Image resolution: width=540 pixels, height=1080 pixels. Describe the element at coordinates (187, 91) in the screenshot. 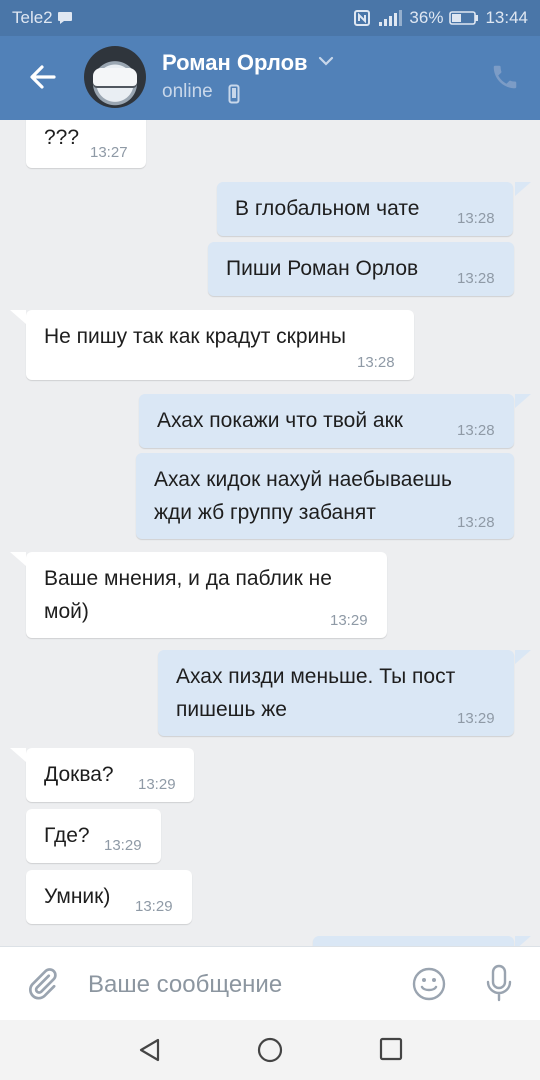

I see `contact-status: online` at that location.